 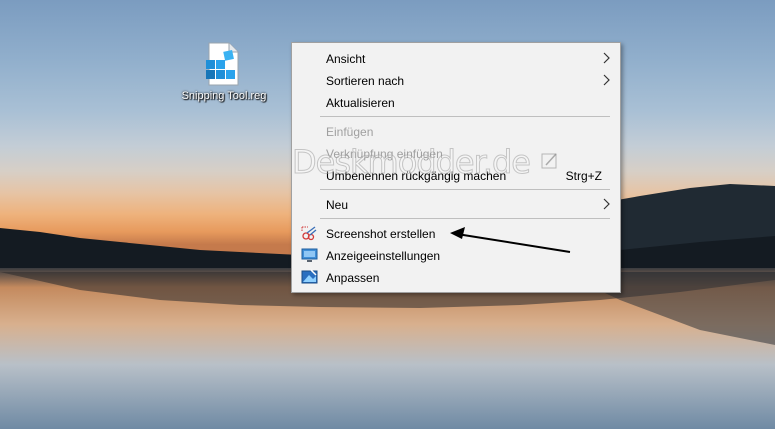 What do you see at coordinates (365, 81) in the screenshot?
I see `menu-item-label: Sortieren nach` at bounding box center [365, 81].